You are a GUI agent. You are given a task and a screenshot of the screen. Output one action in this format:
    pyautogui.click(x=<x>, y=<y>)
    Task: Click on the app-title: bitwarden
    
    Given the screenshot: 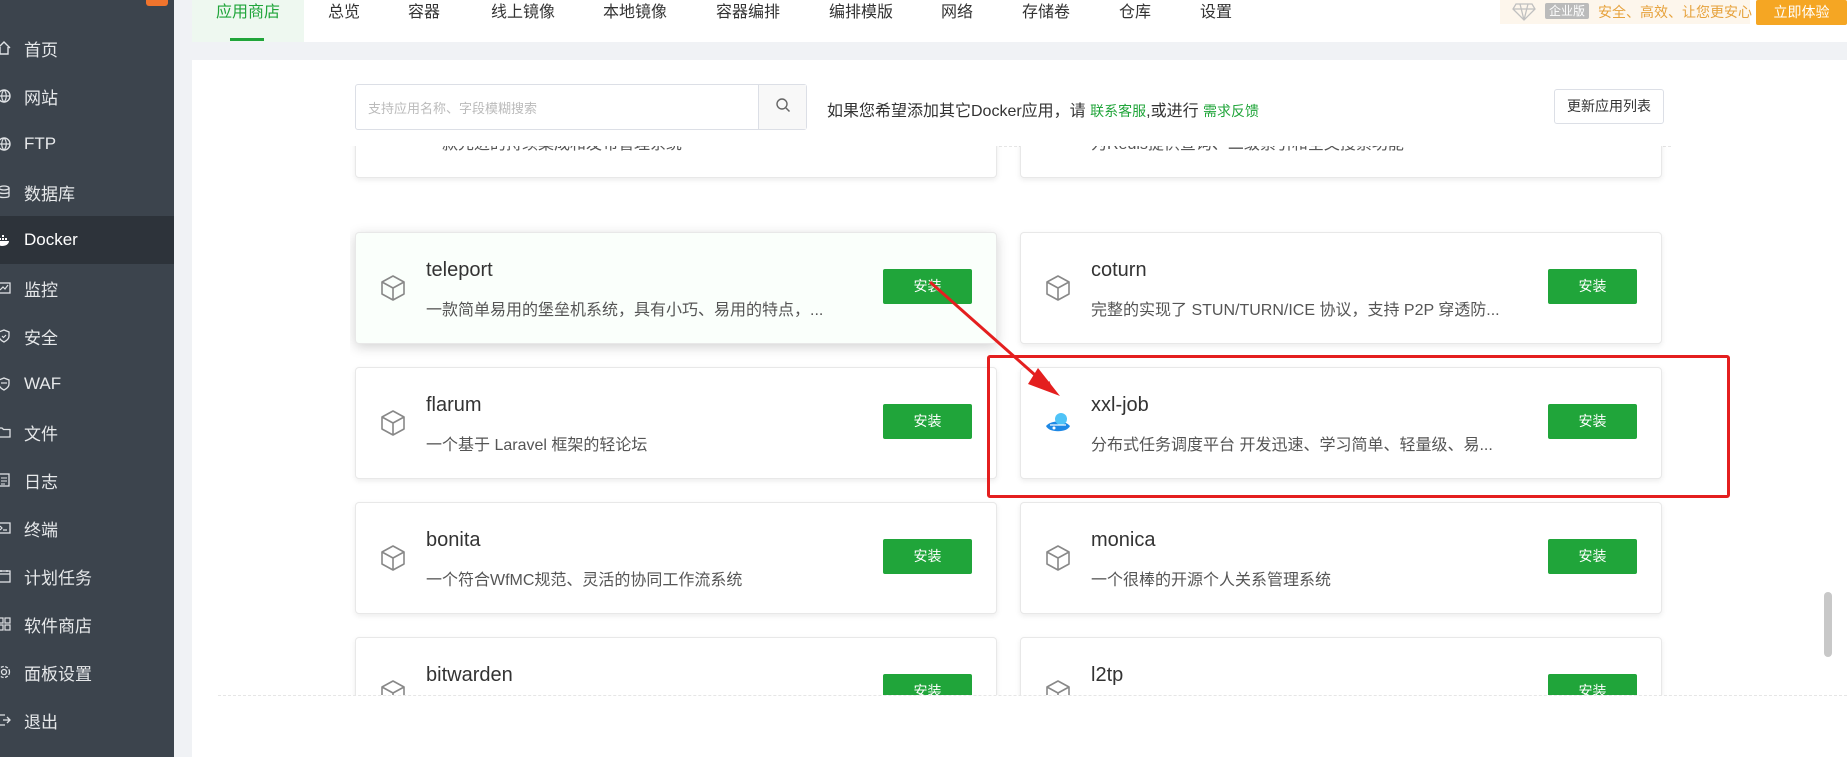 What is the action you would take?
    pyautogui.click(x=469, y=675)
    